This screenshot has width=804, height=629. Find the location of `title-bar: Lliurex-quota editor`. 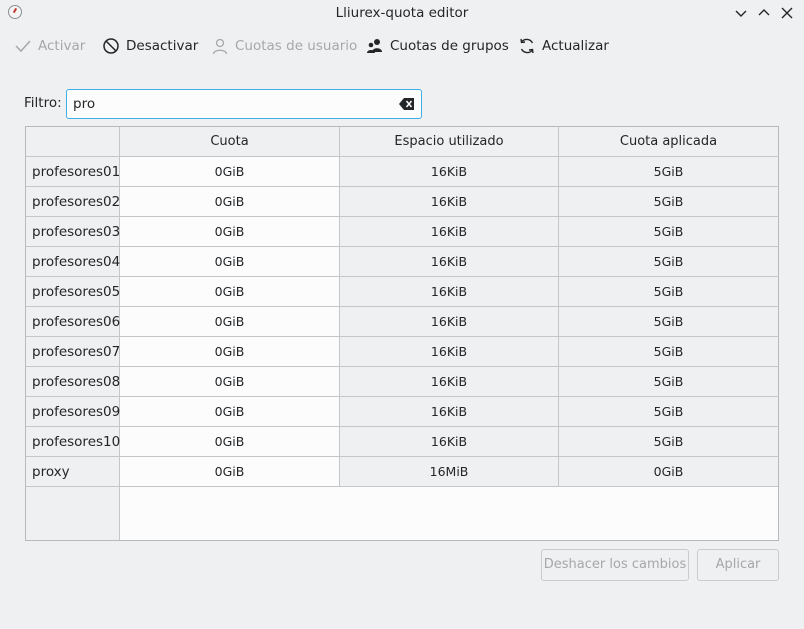

title-bar: Lliurex-quota editor is located at coordinates (402, 13).